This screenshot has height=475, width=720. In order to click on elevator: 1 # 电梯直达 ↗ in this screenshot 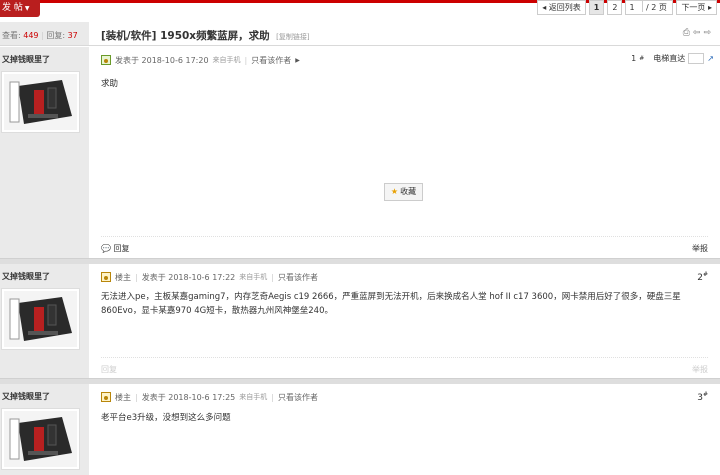, I will do `click(672, 58)`.